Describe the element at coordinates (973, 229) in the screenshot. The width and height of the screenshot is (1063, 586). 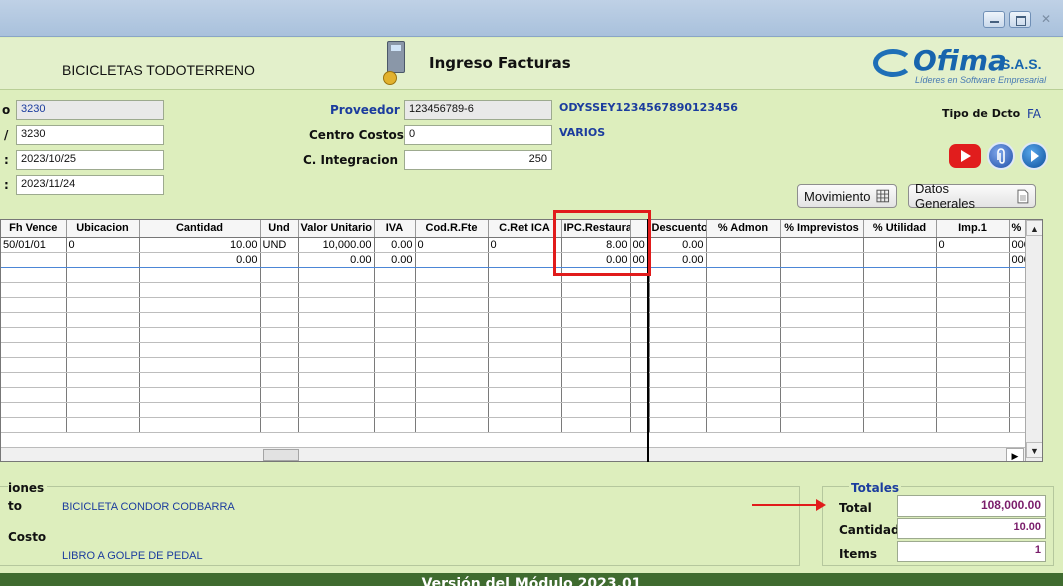
I see `column-header: Imp.1` at that location.